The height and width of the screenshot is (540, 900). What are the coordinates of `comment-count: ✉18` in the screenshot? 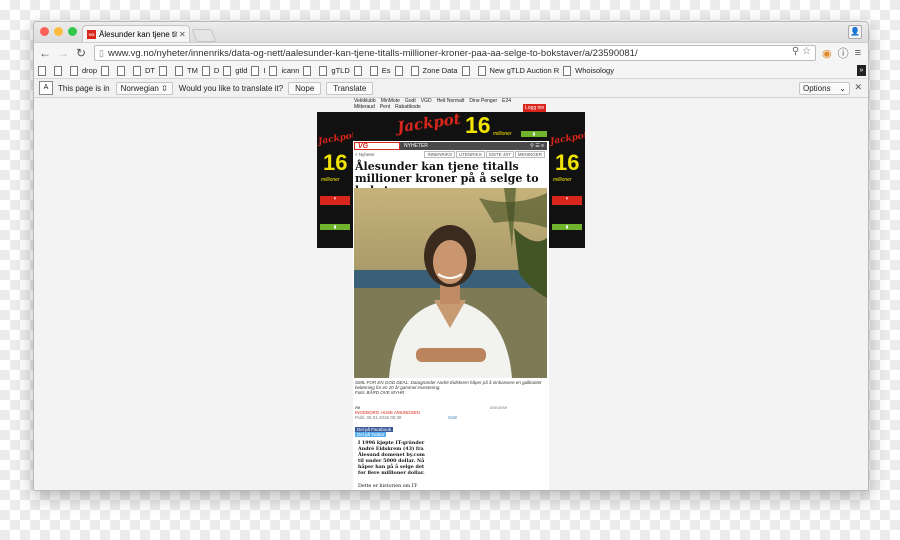 It's located at (452, 418).